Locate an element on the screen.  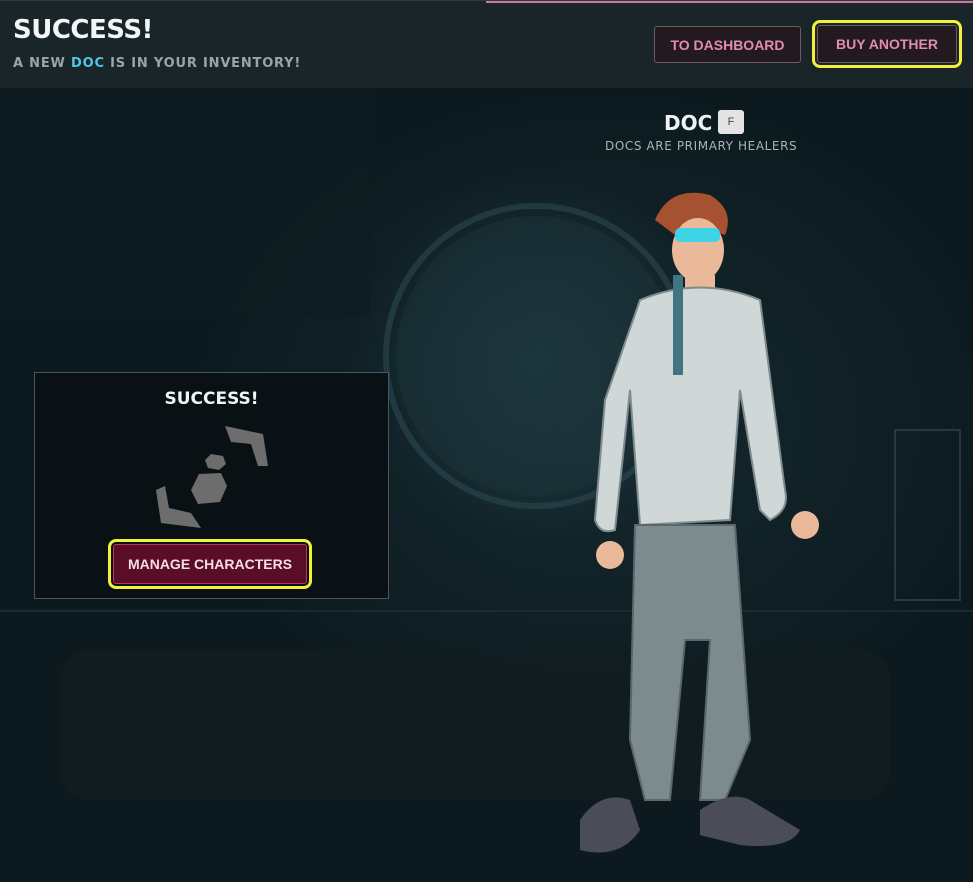
character-description: DOCS ARE PRIMARY HEALERS is located at coordinates (701, 146).